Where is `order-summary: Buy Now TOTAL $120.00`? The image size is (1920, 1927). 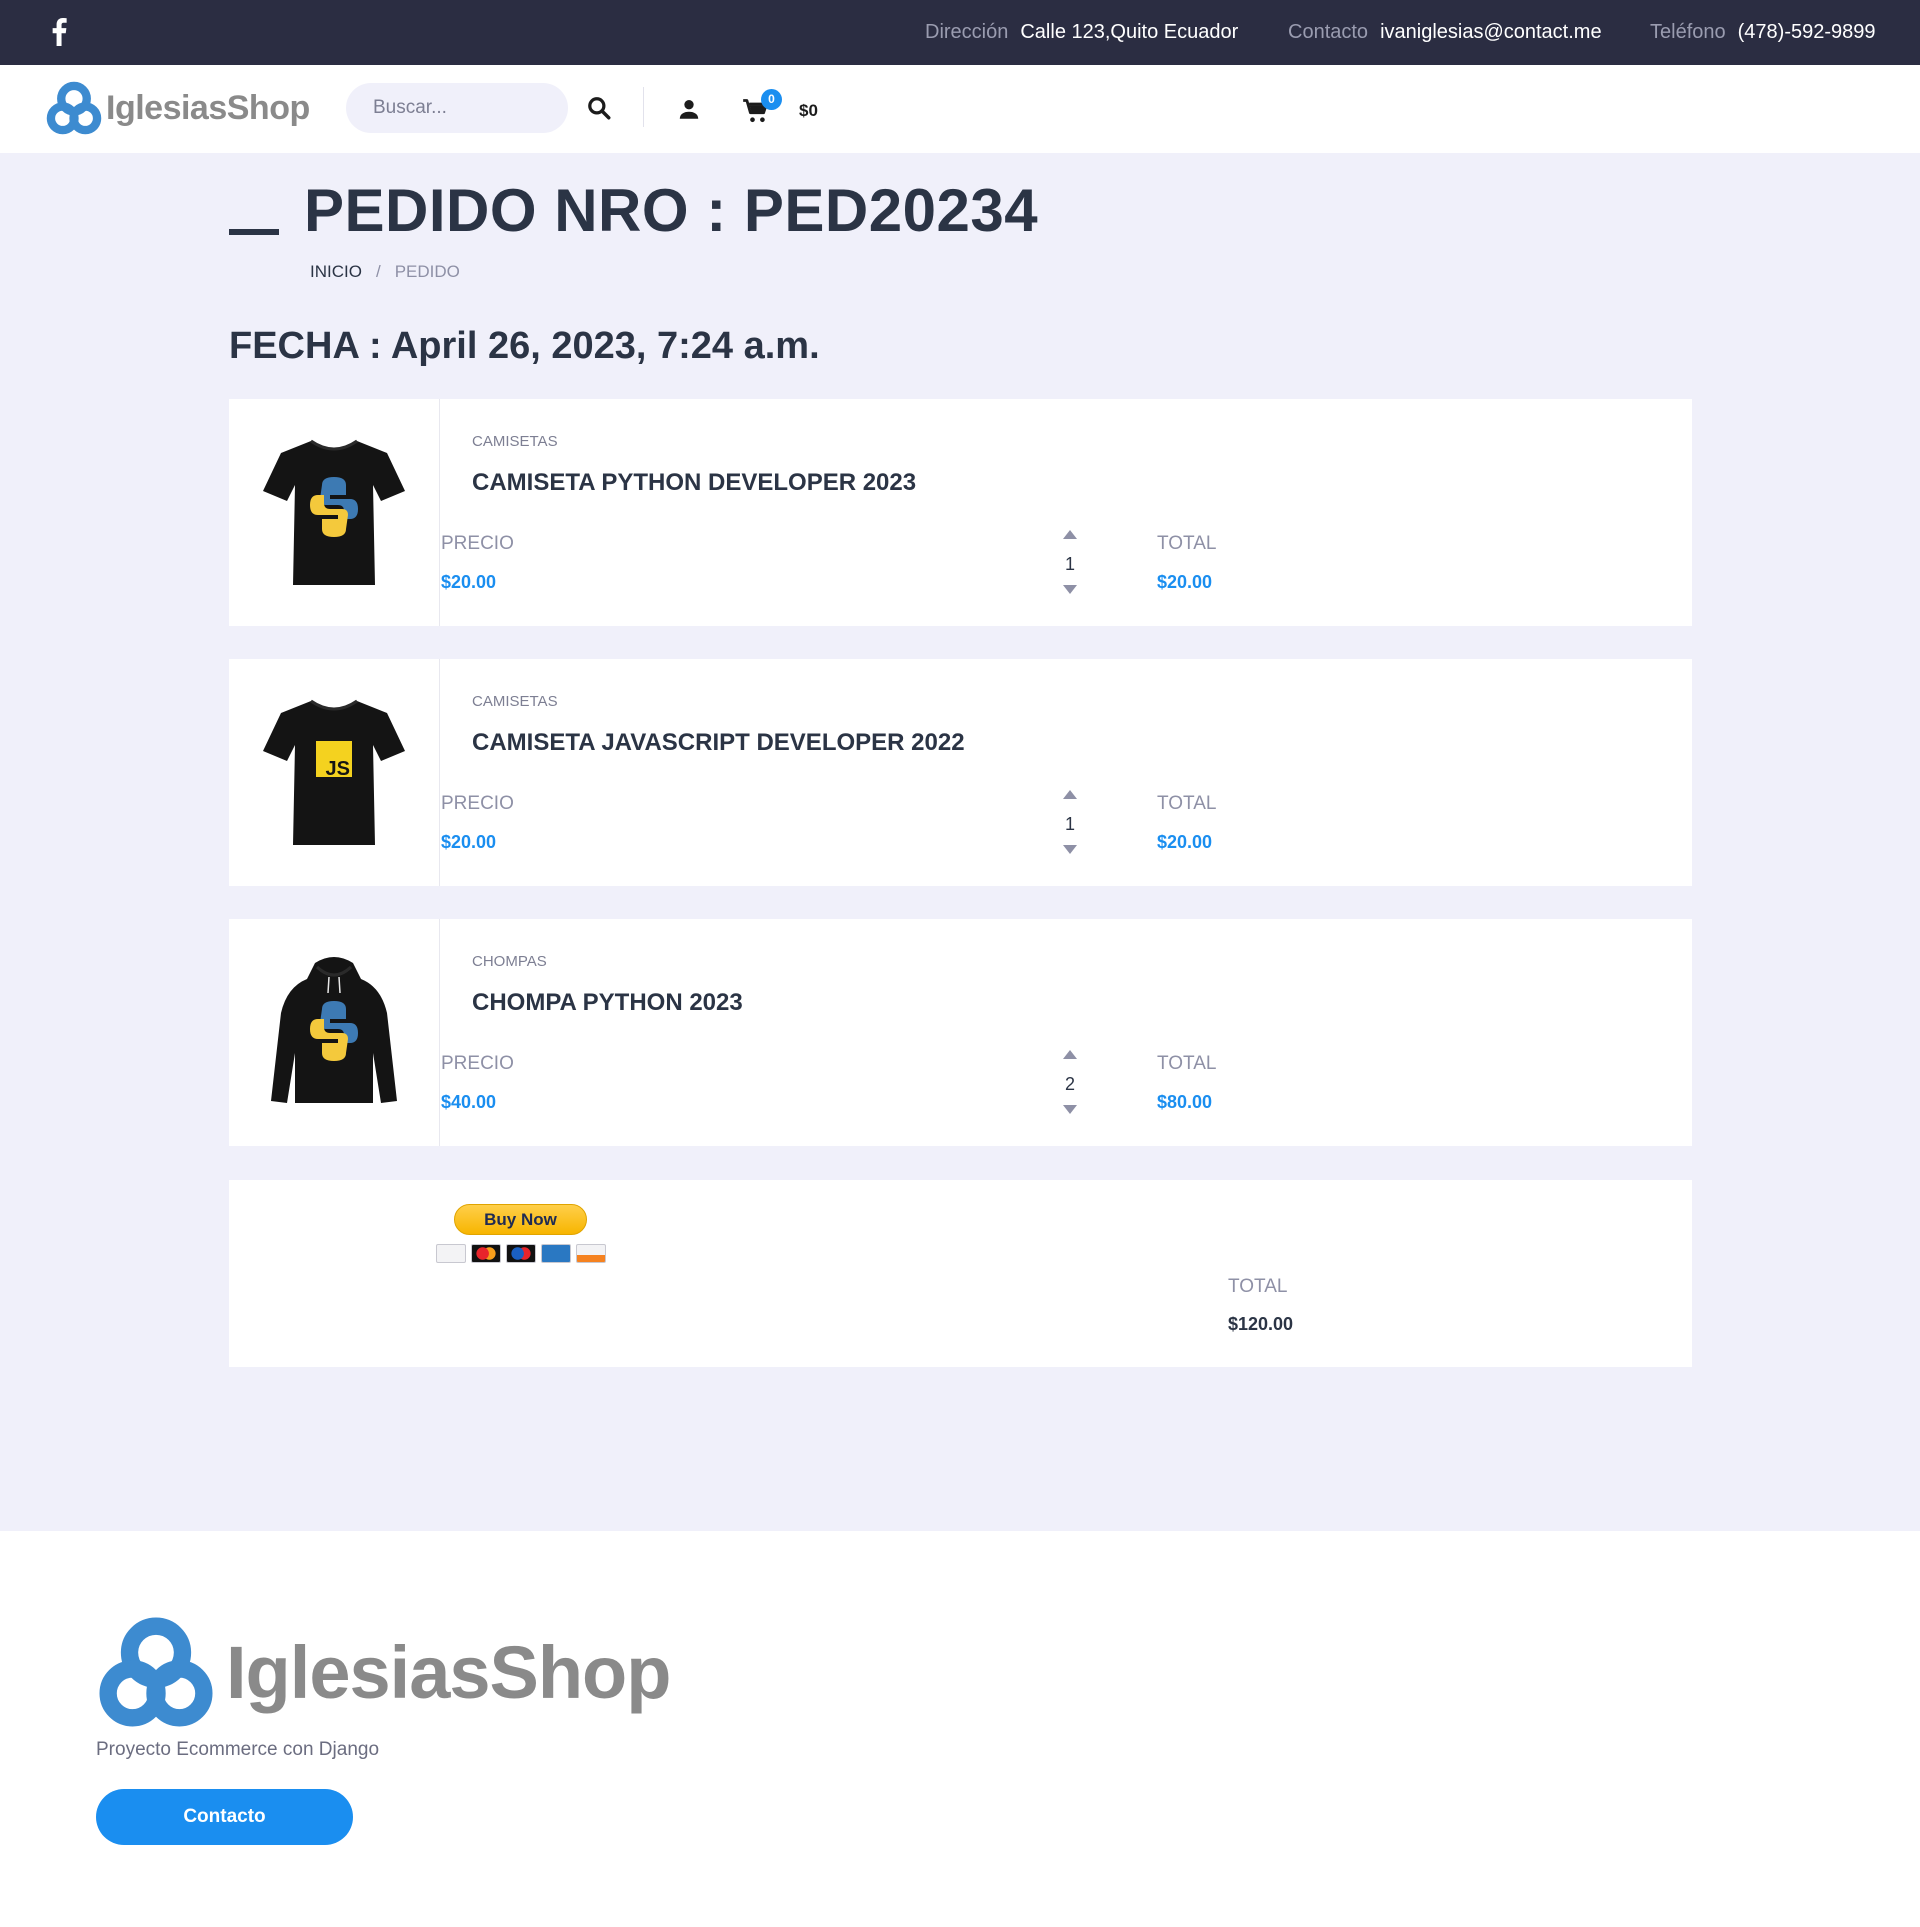
order-summary: Buy Now TOTAL $120.00 is located at coordinates (960, 1273).